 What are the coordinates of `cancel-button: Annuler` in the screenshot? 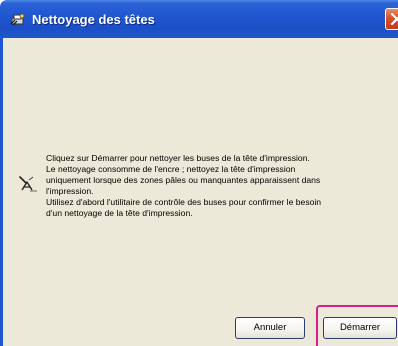 It's located at (270, 328).